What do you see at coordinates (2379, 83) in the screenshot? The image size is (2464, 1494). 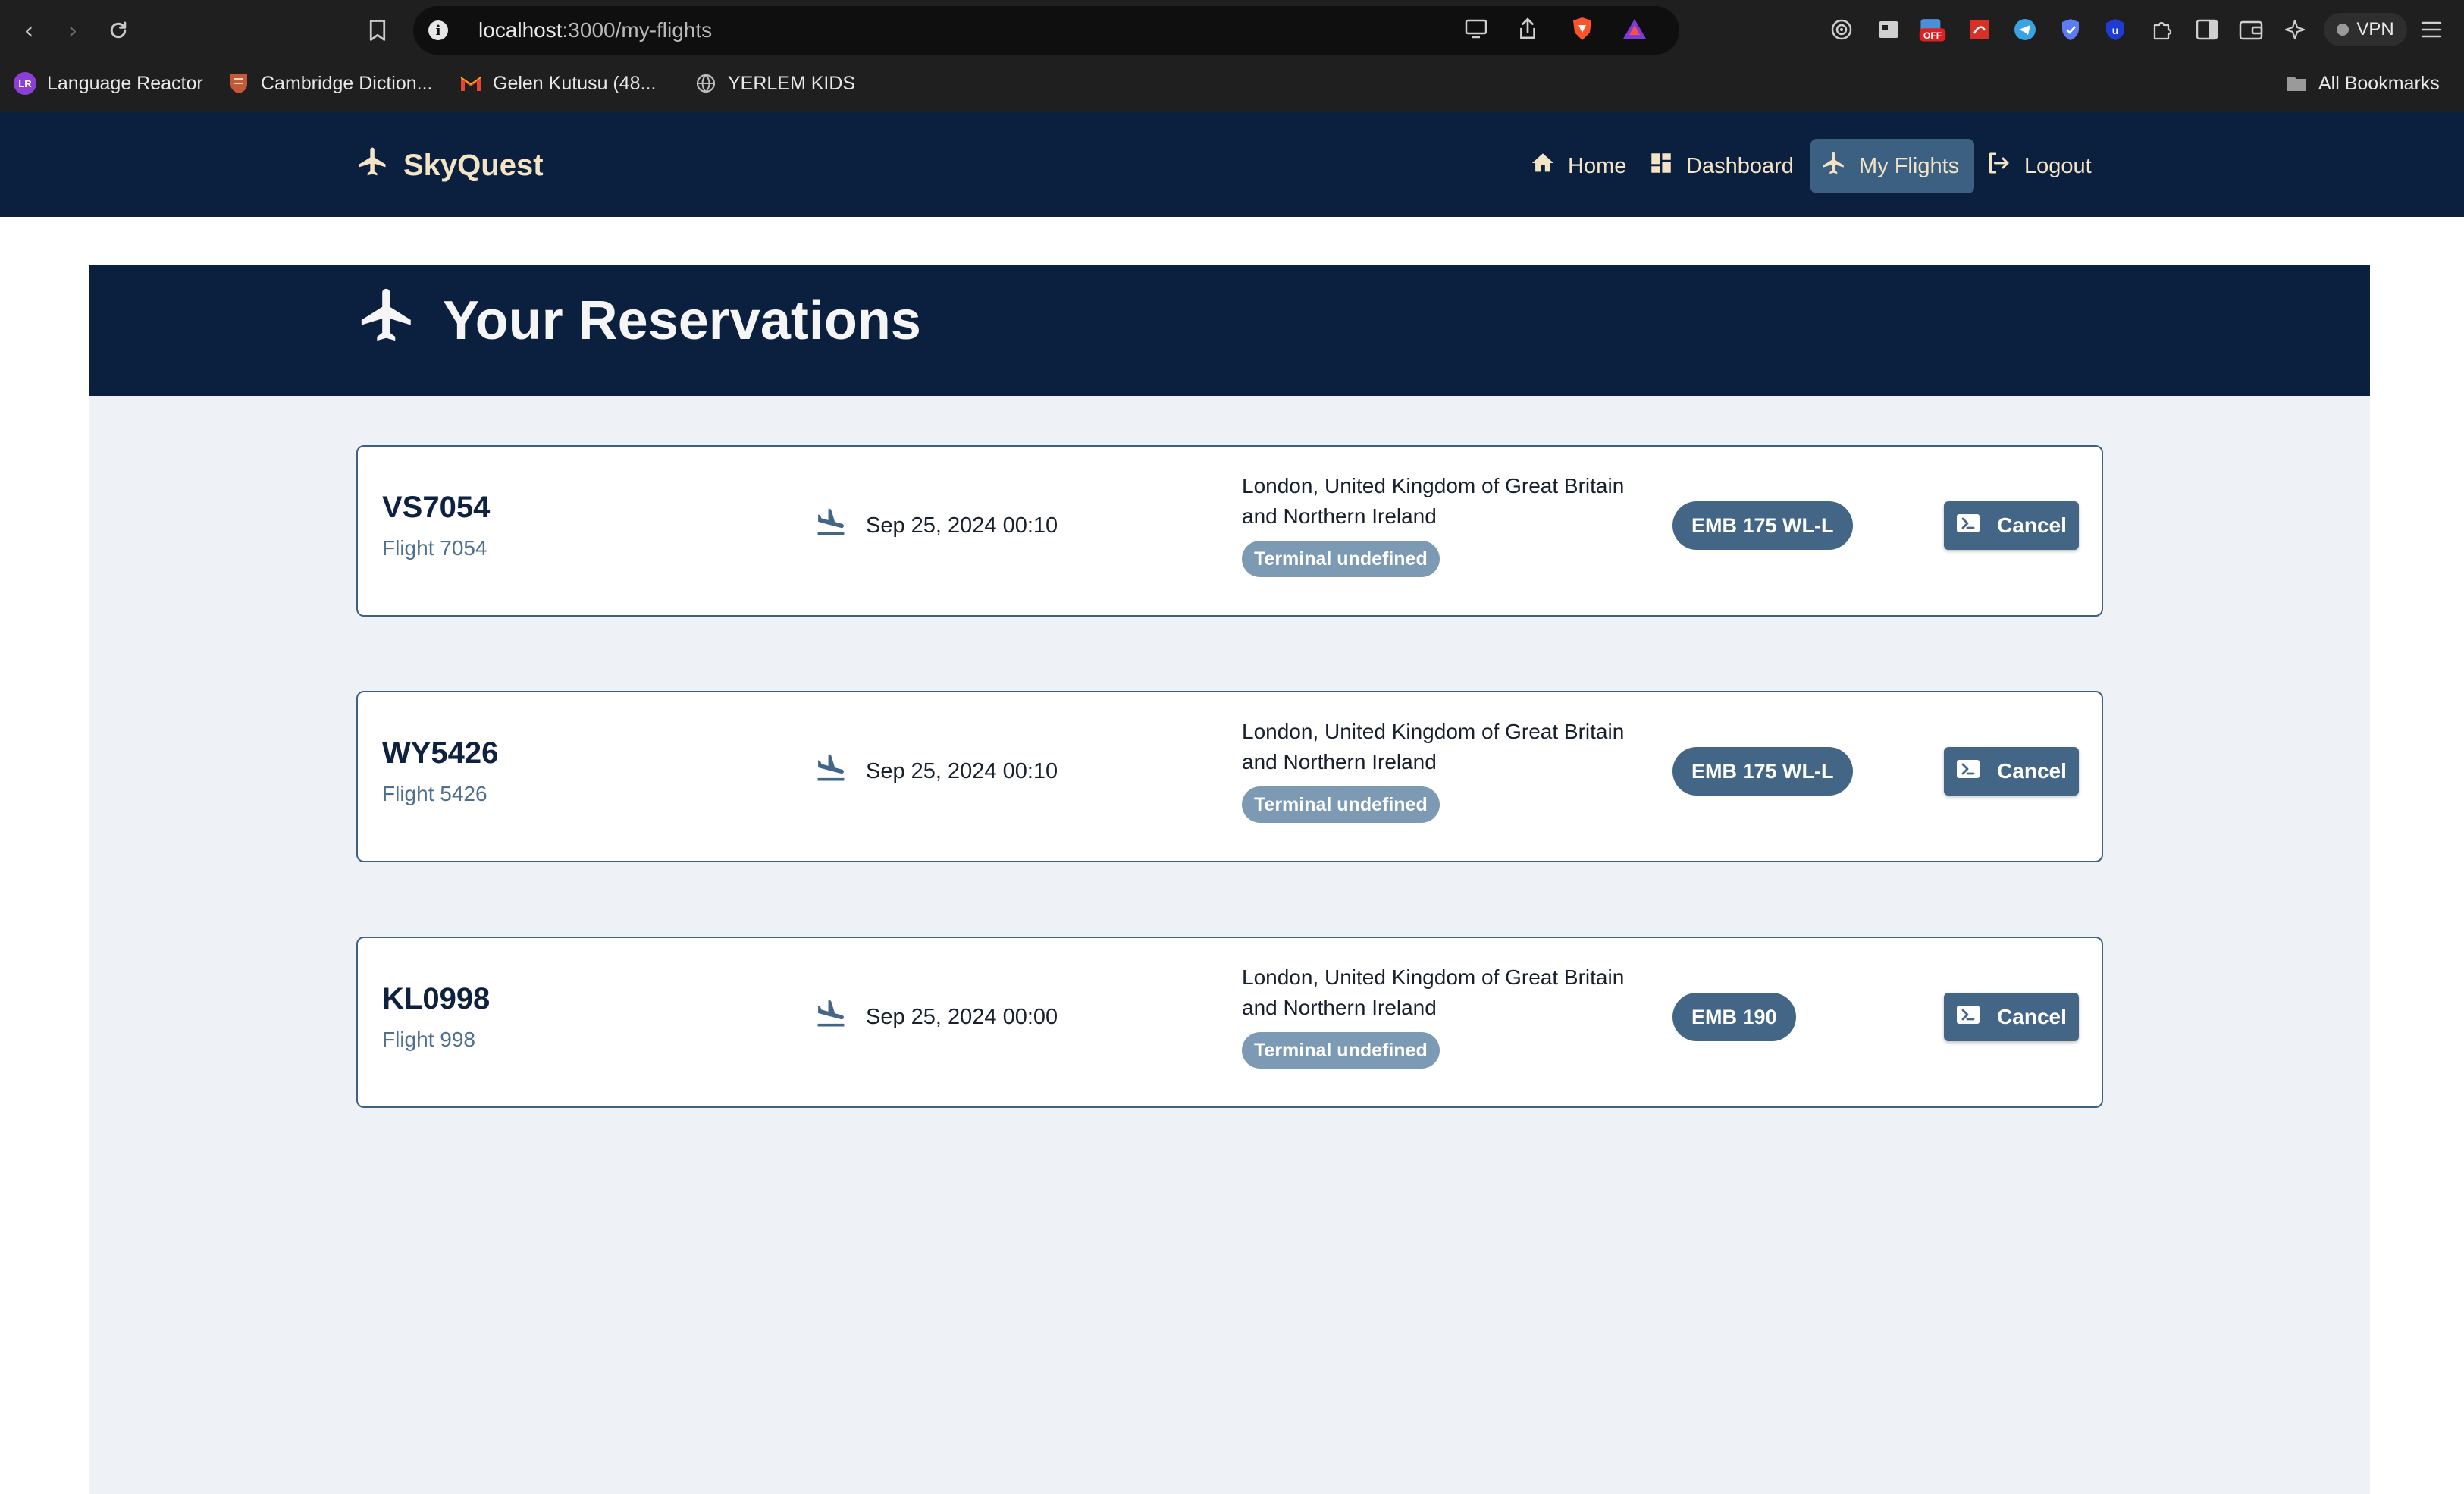 I see `all-bookmarks-label: All Bookmarks` at bounding box center [2379, 83].